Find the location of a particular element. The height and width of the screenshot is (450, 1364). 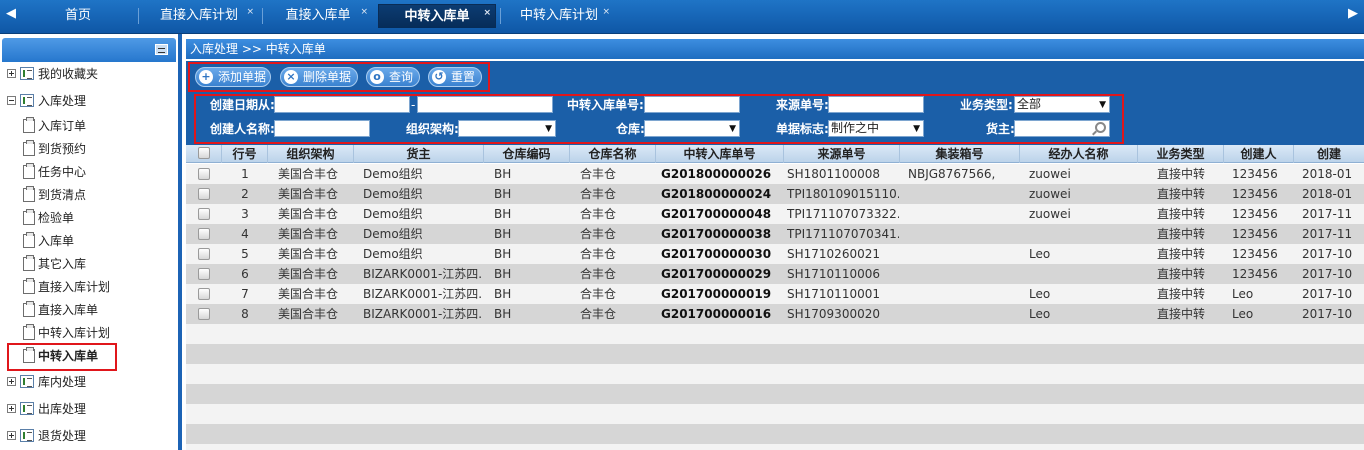

sidebar-item-returns: 退货处理 is located at coordinates (89, 436).